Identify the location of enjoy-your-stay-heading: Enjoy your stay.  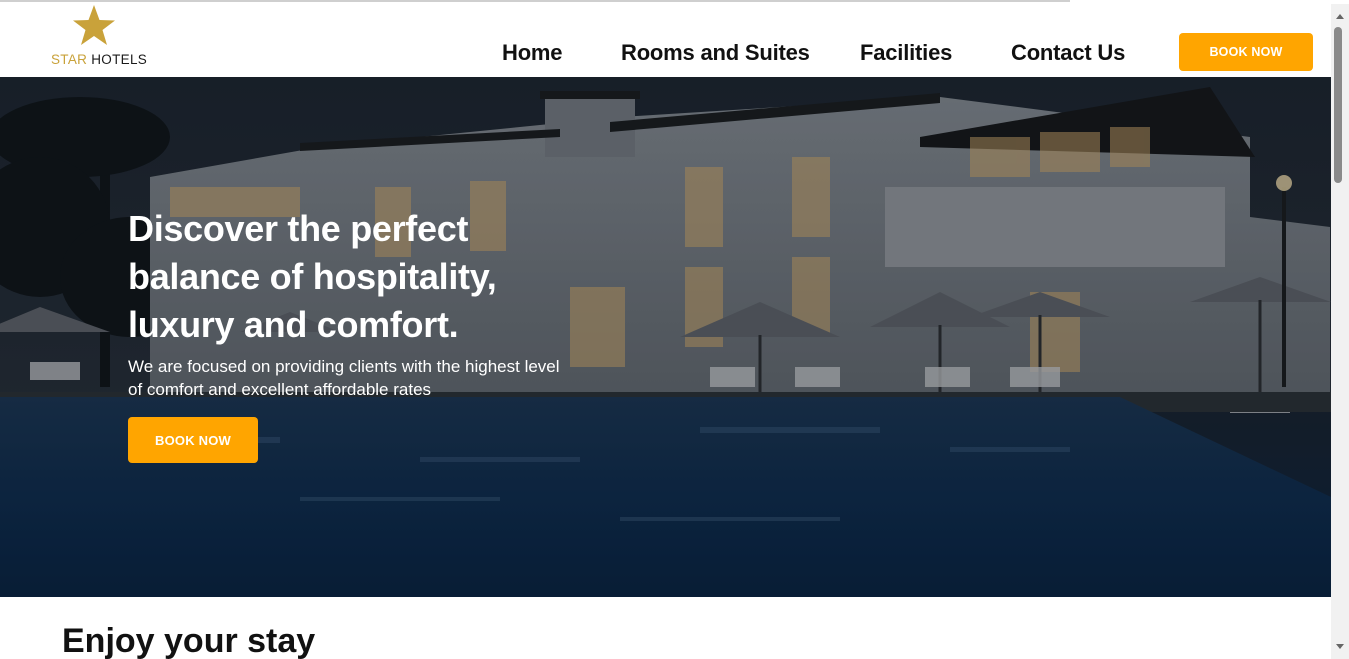
(189, 640).